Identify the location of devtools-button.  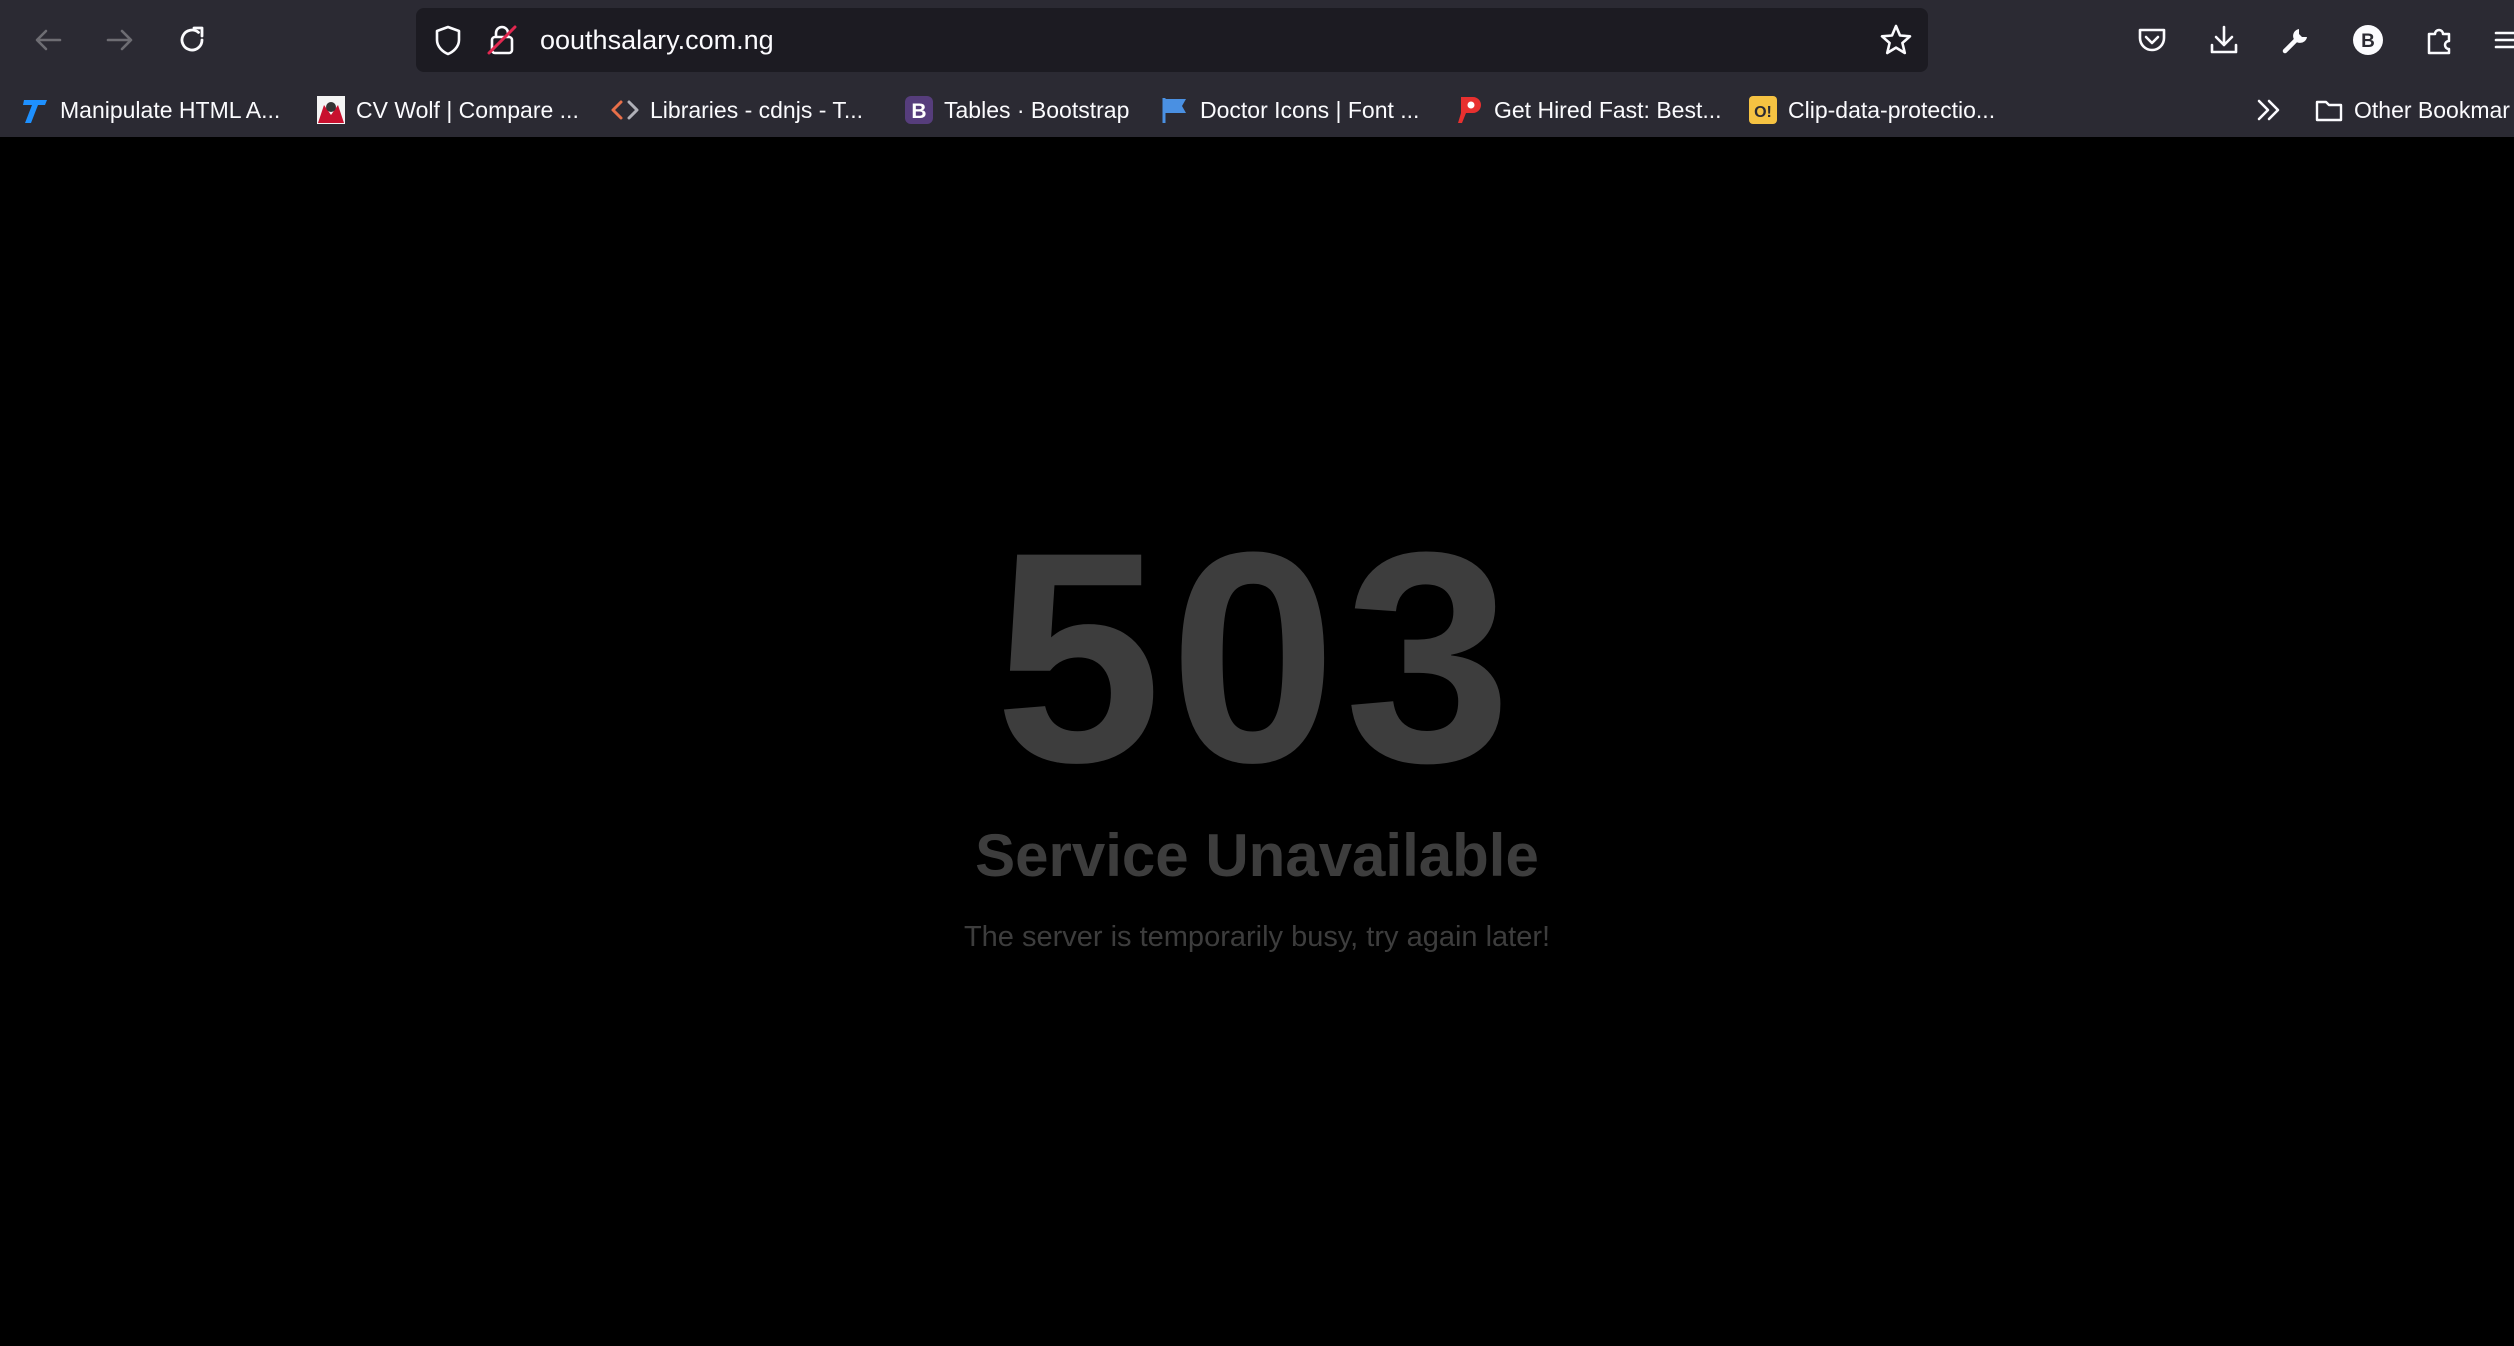
(2296, 40).